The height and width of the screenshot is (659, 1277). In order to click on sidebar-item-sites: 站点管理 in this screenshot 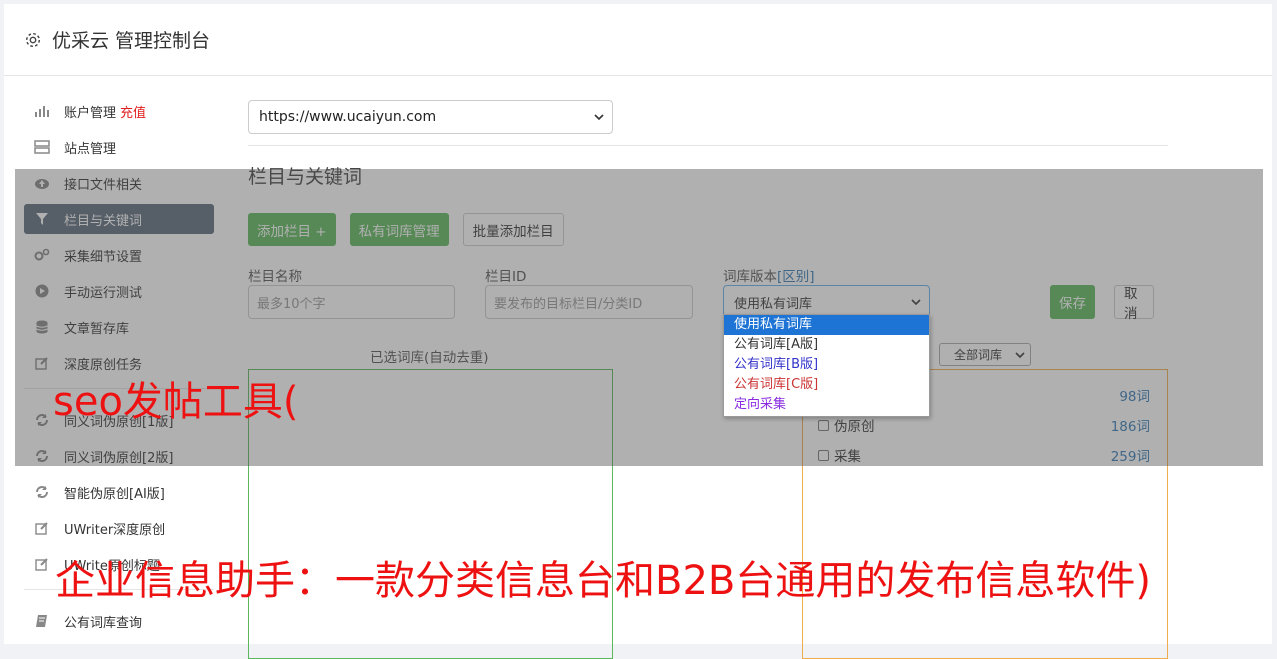, I will do `click(119, 147)`.